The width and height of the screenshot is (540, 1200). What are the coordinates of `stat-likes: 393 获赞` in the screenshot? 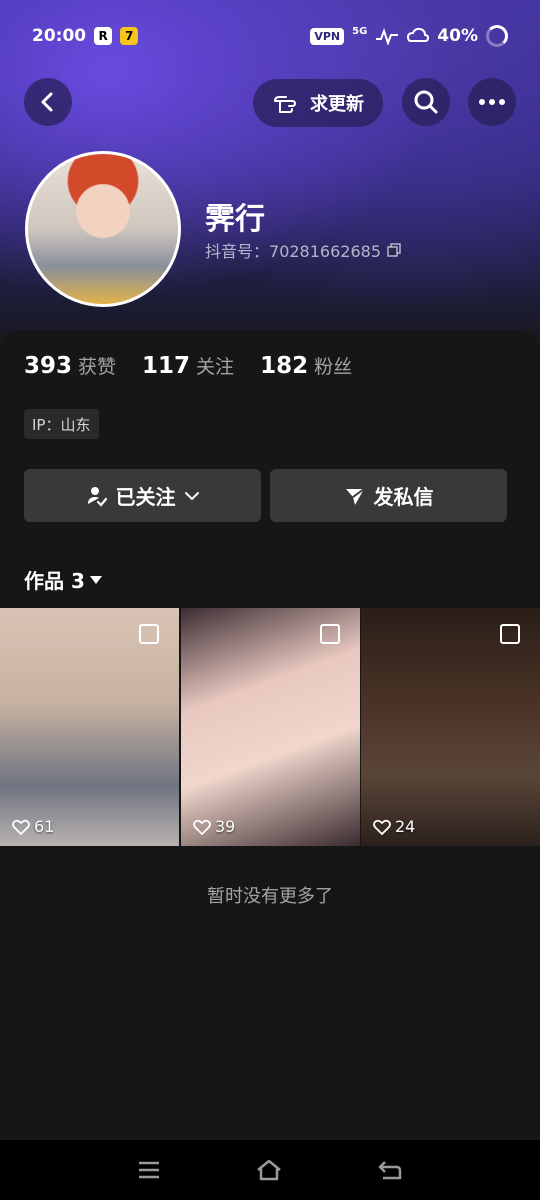 It's located at (70, 365).